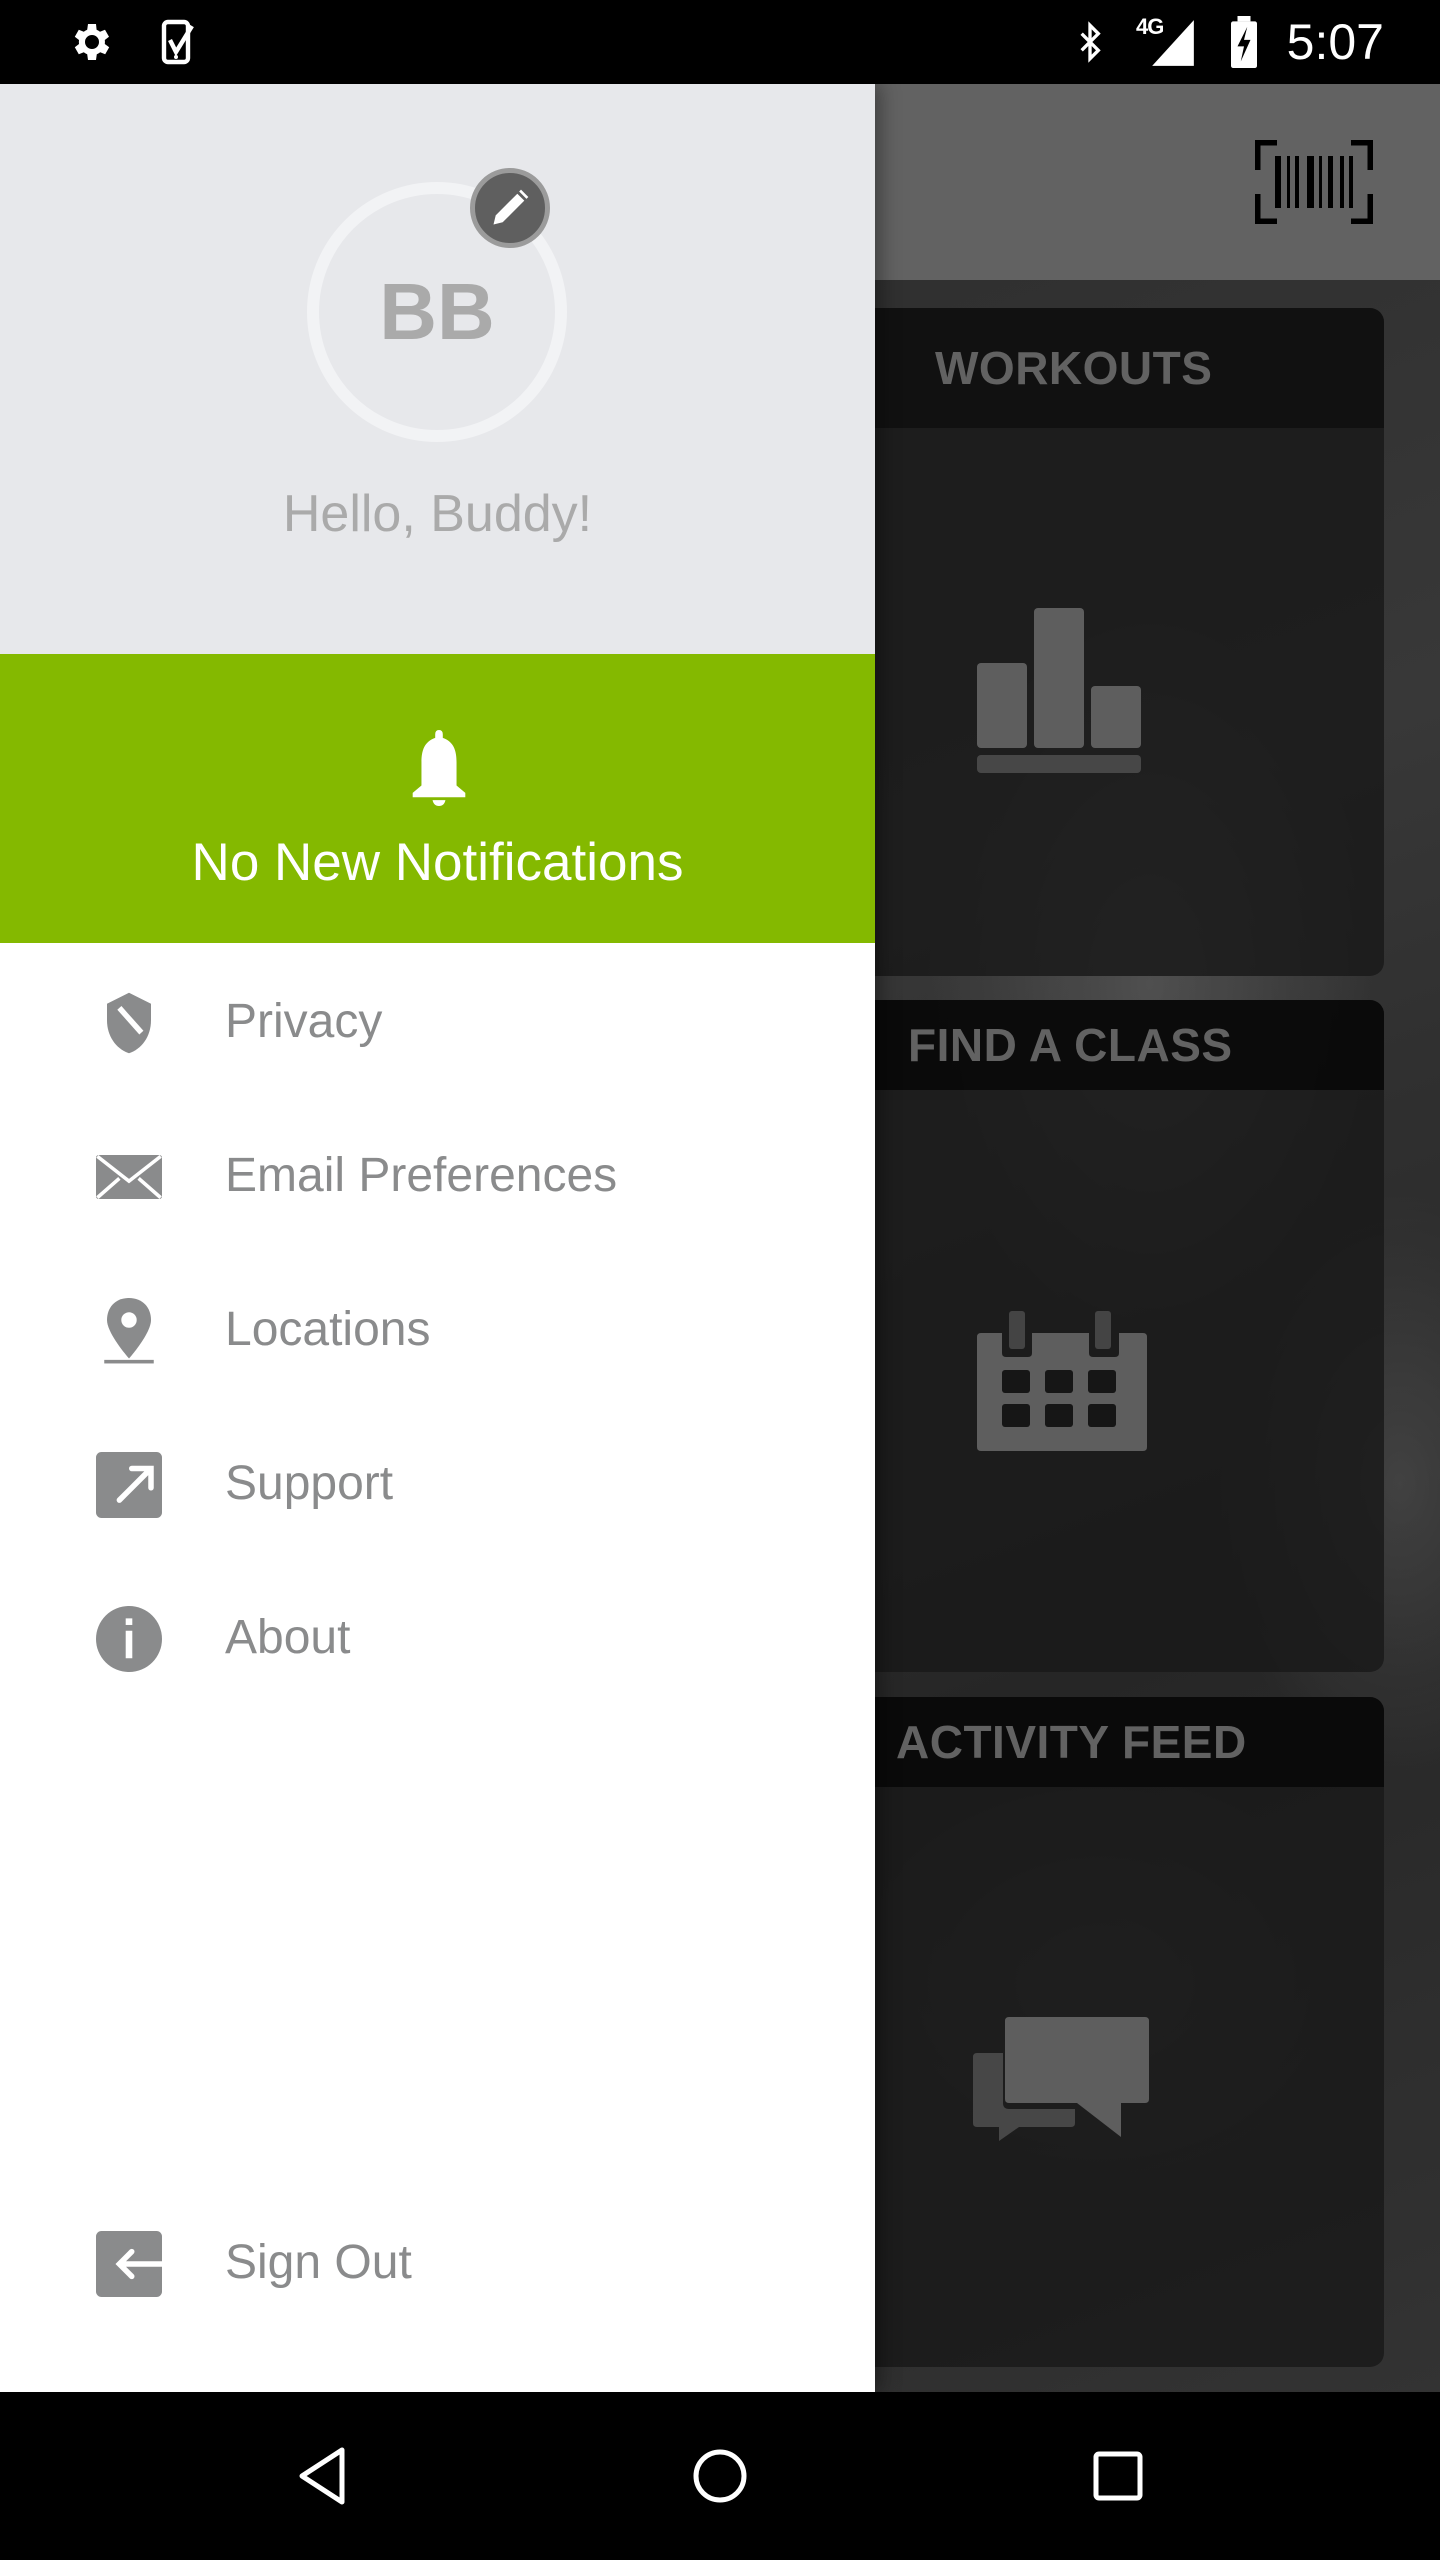  I want to click on status-bar: 4G 5:07, so click(720, 42).